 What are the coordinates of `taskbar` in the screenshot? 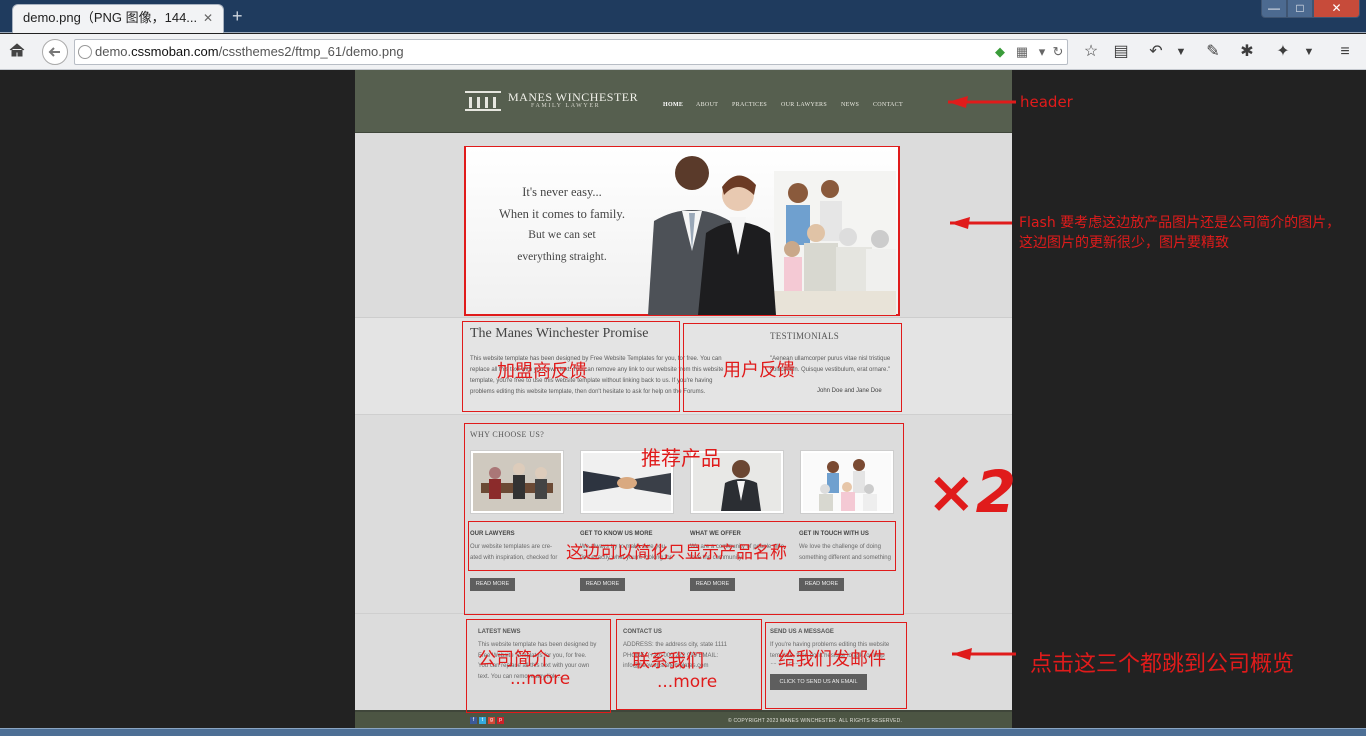 It's located at (683, 732).